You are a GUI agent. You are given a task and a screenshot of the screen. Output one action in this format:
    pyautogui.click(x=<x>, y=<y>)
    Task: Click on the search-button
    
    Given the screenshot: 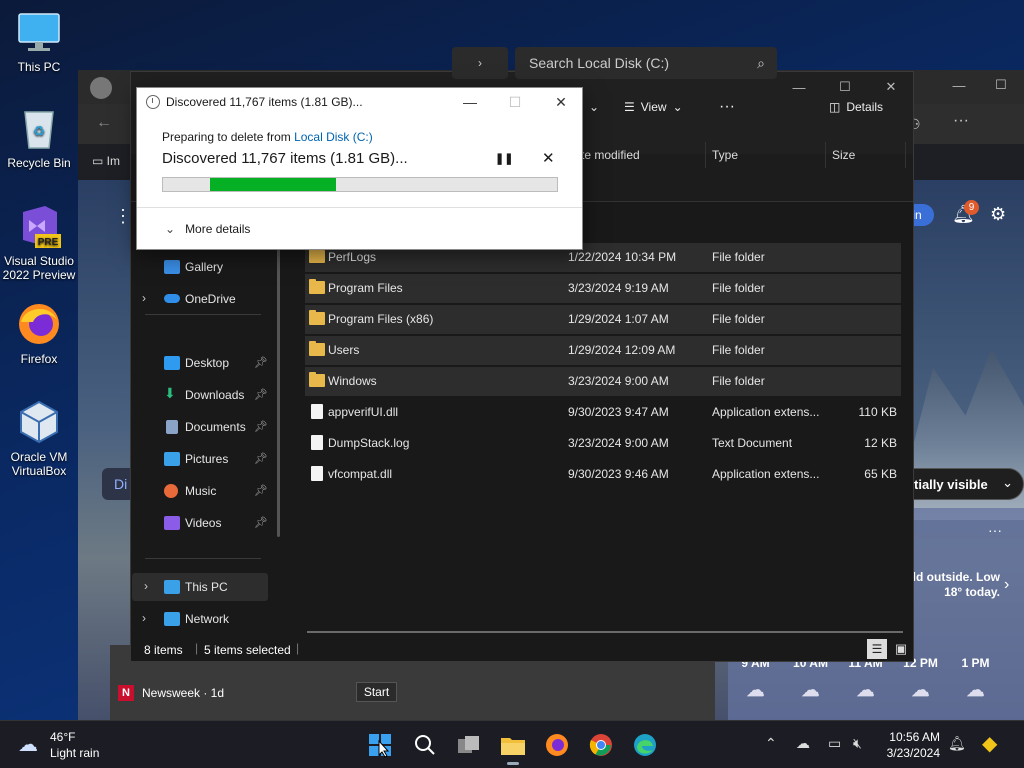 What is the action you would take?
    pyautogui.click(x=425, y=745)
    